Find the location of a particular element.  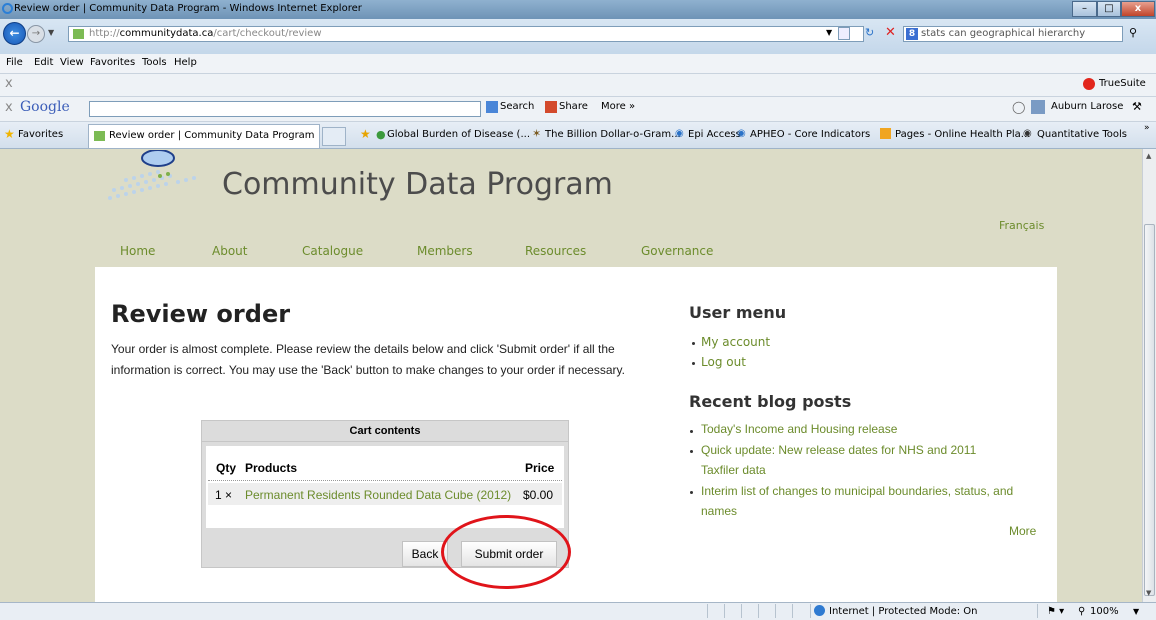

close-window-button: x is located at coordinates (1138, 9).